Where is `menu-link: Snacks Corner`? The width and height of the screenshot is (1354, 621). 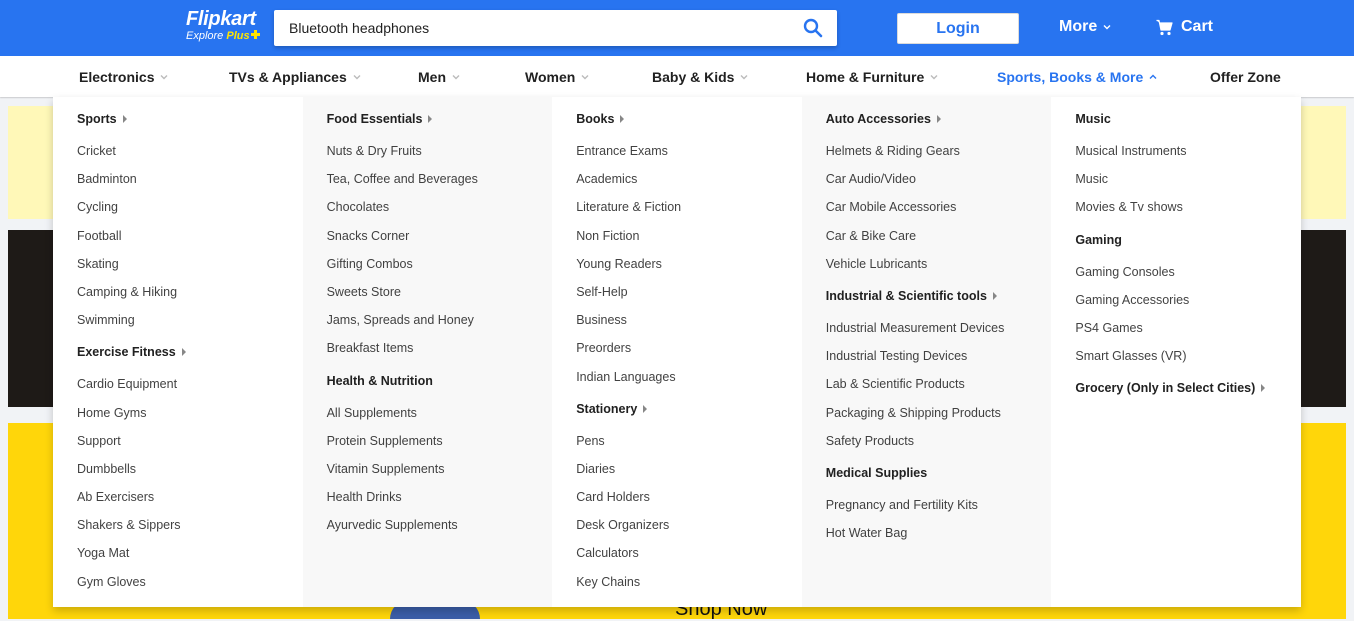 menu-link: Snacks Corner is located at coordinates (440, 242).